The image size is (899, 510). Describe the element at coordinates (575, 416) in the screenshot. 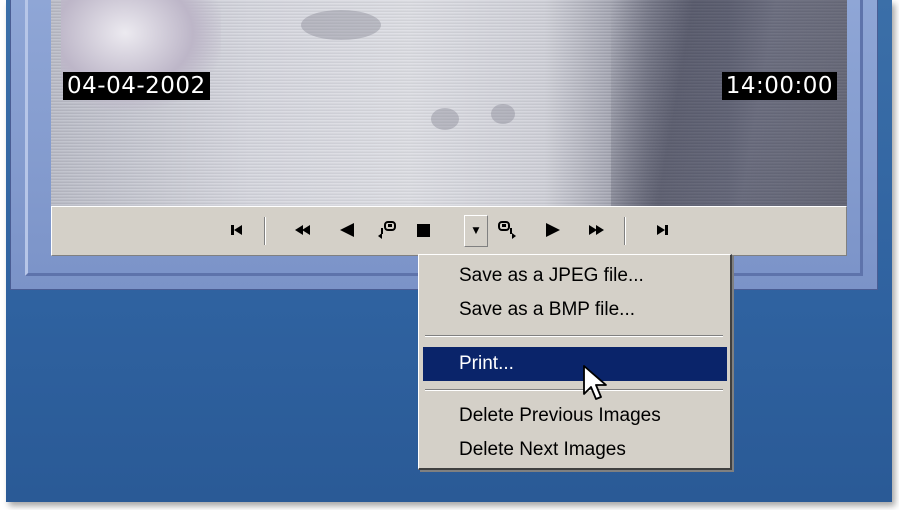

I see `menu-item-delete-previous: Delete Previous Images` at that location.